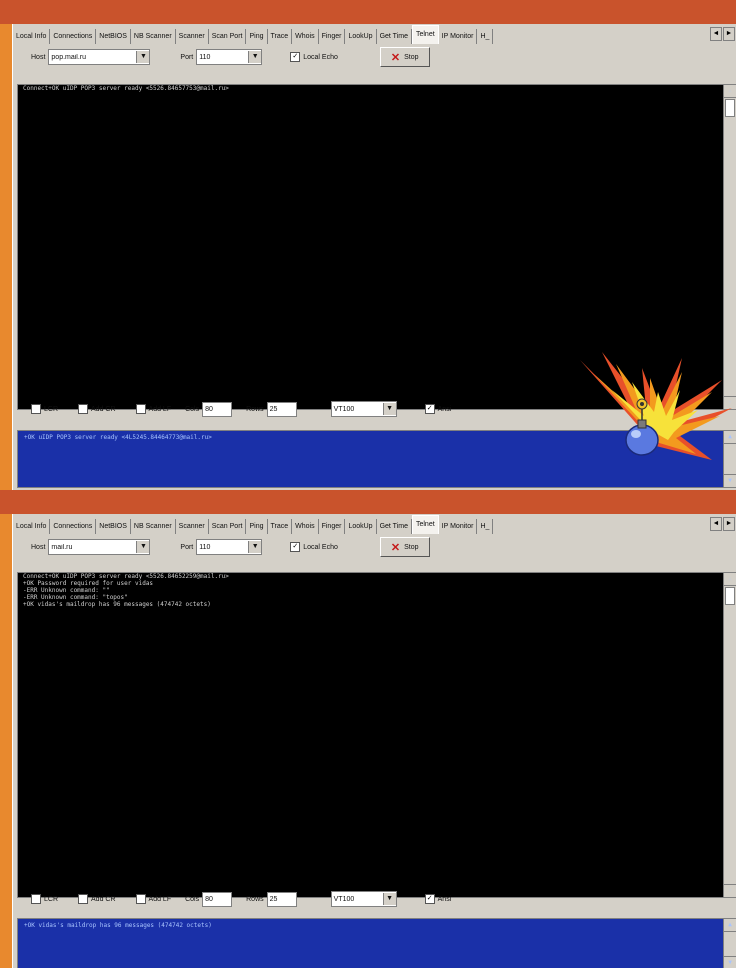  I want to click on ansi-label: Ansi, so click(444, 899).